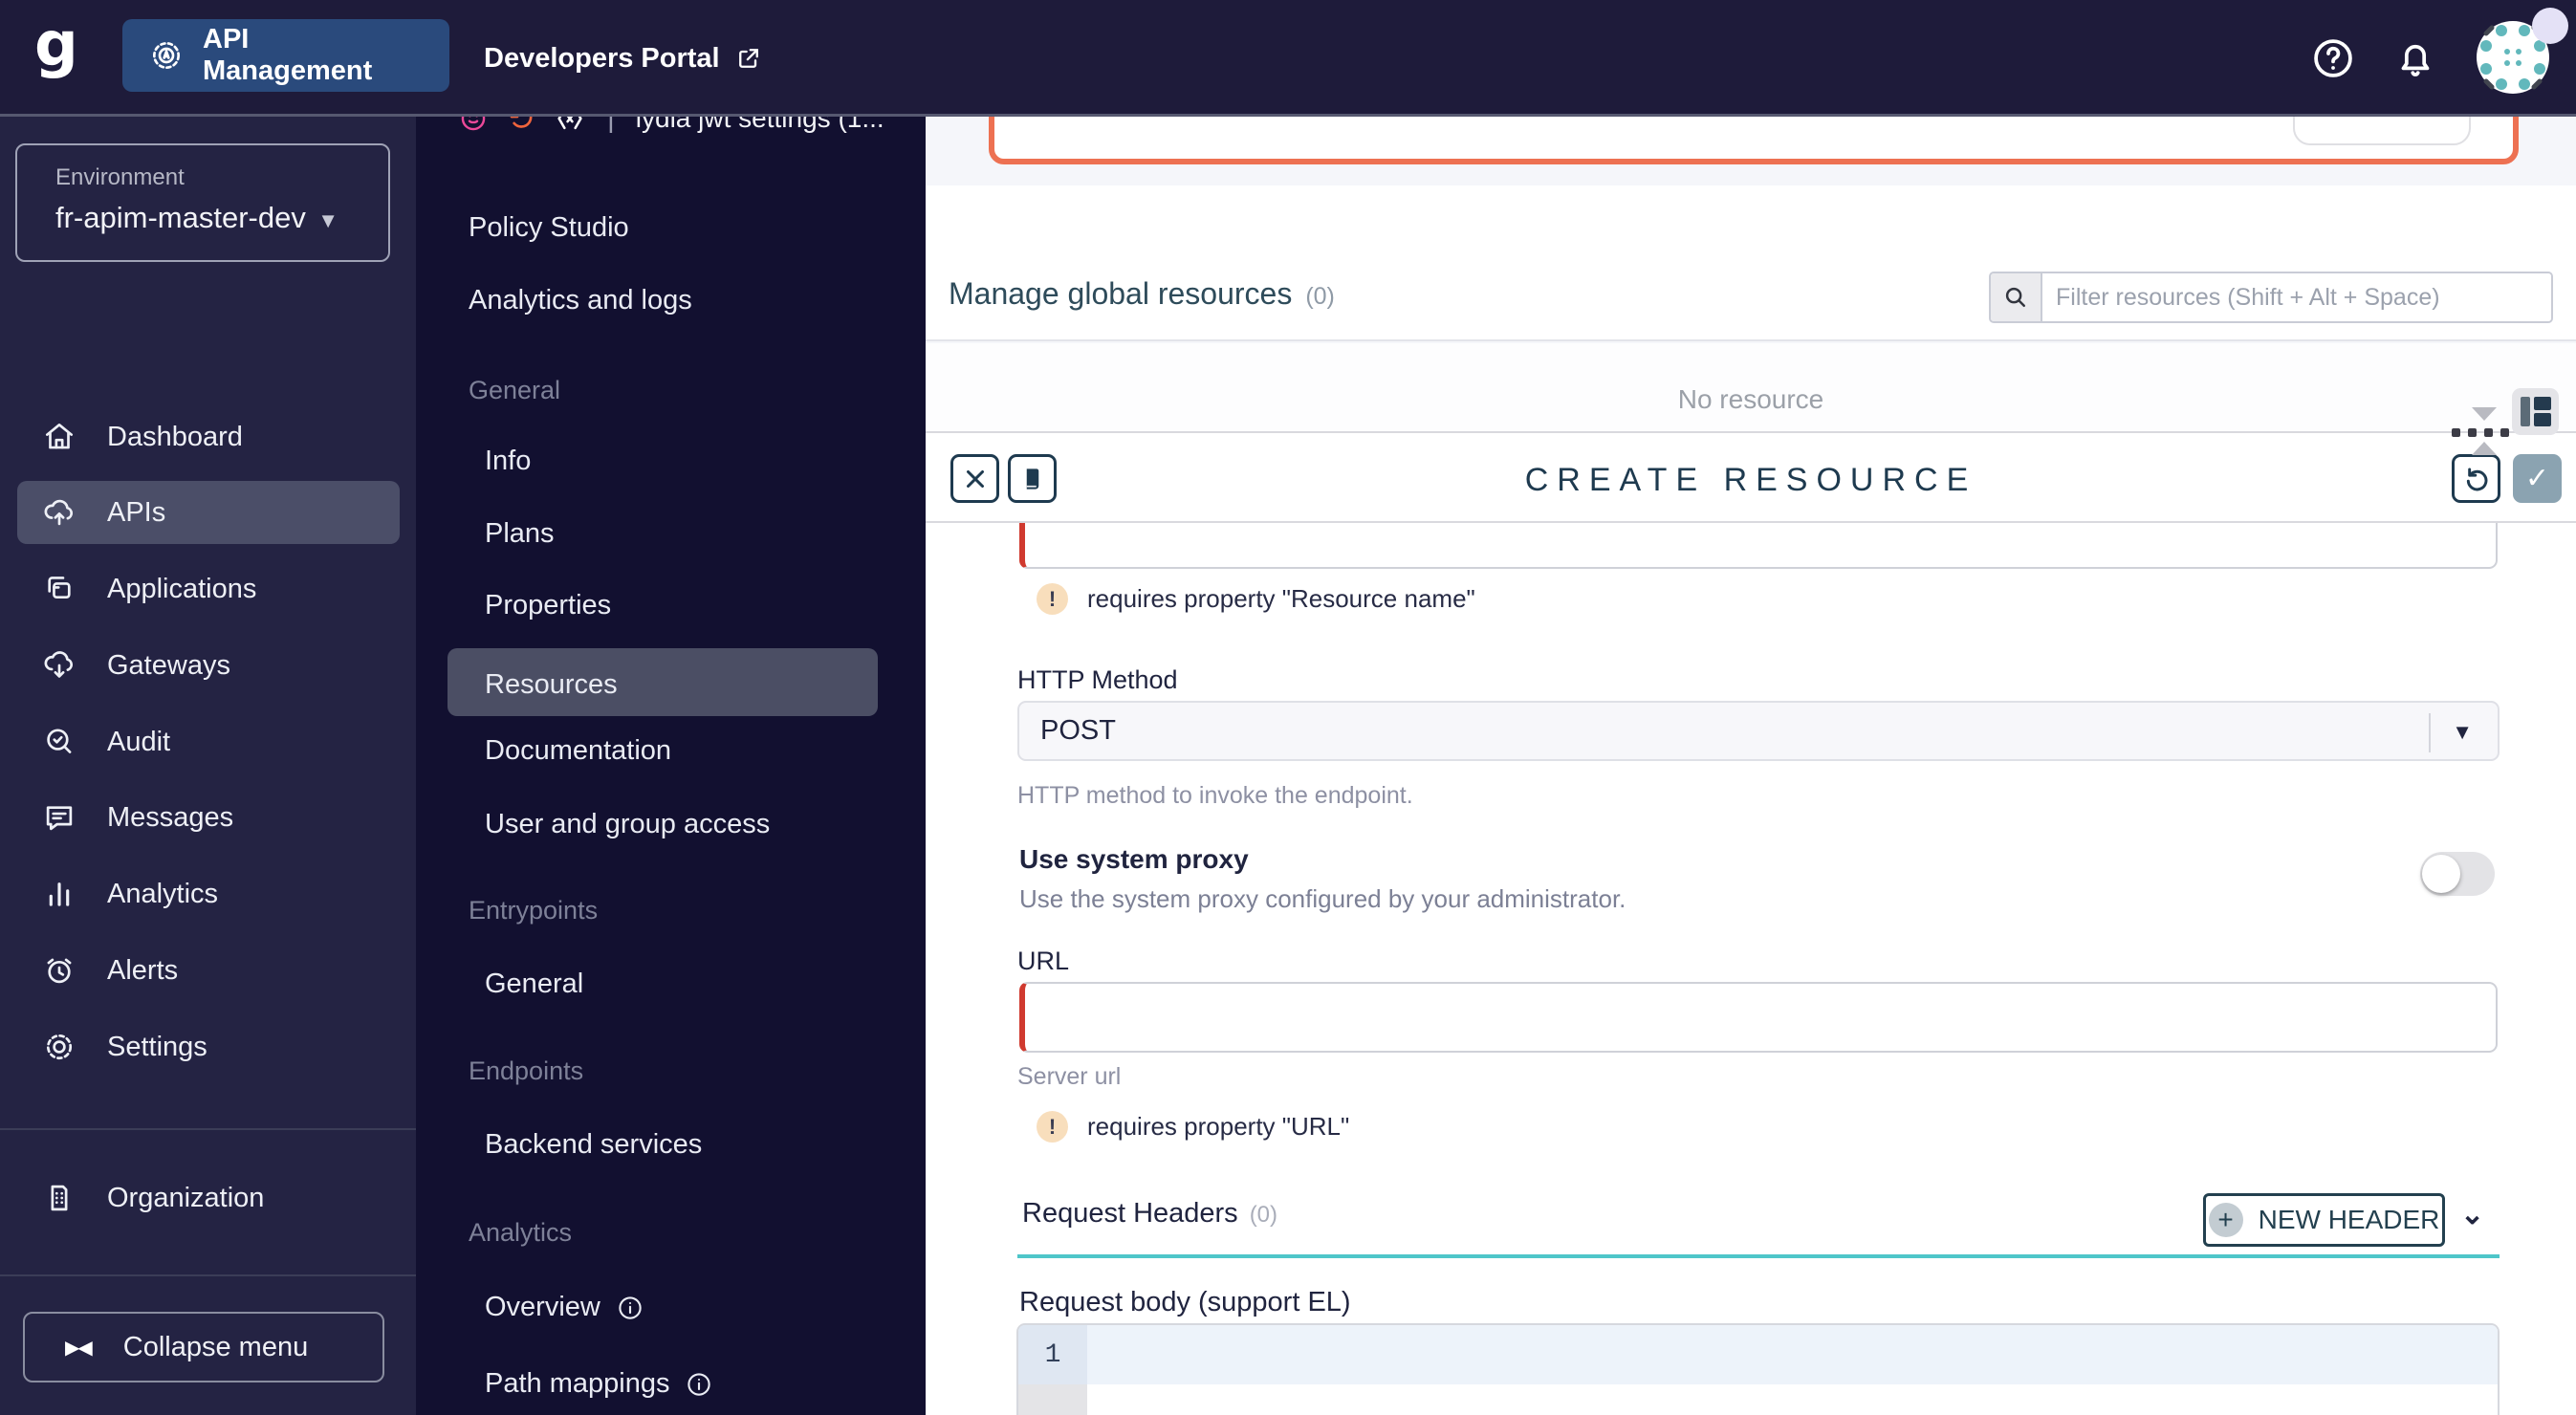 This screenshot has height=1415, width=2576. Describe the element at coordinates (2415, 59) in the screenshot. I see `notifications-button` at that location.